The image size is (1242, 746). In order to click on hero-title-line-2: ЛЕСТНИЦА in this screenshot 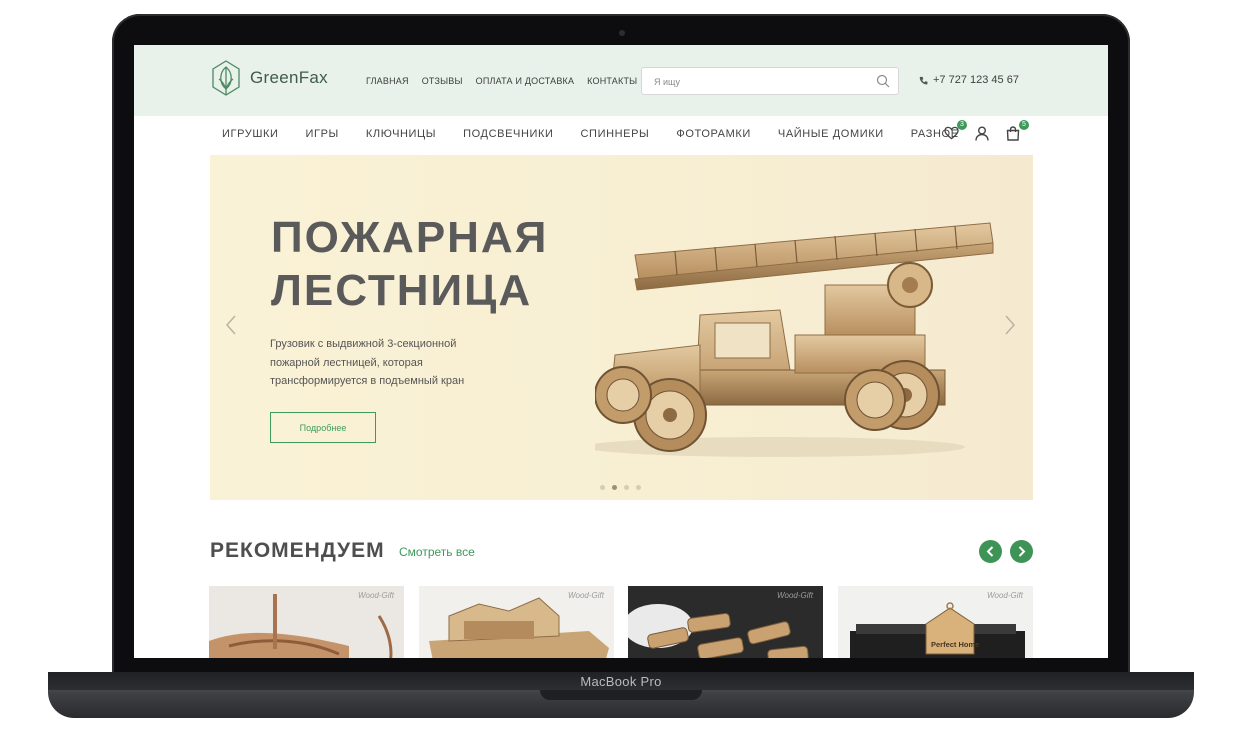, I will do `click(402, 290)`.